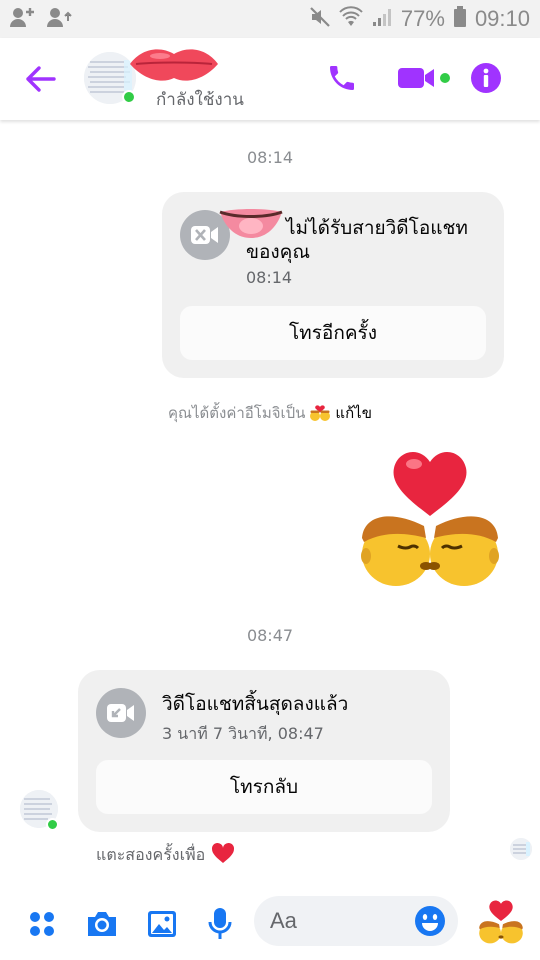  I want to click on emoji-change-text: คุณได้ตั้งค่าอีโมจิเป็น, so click(237, 413).